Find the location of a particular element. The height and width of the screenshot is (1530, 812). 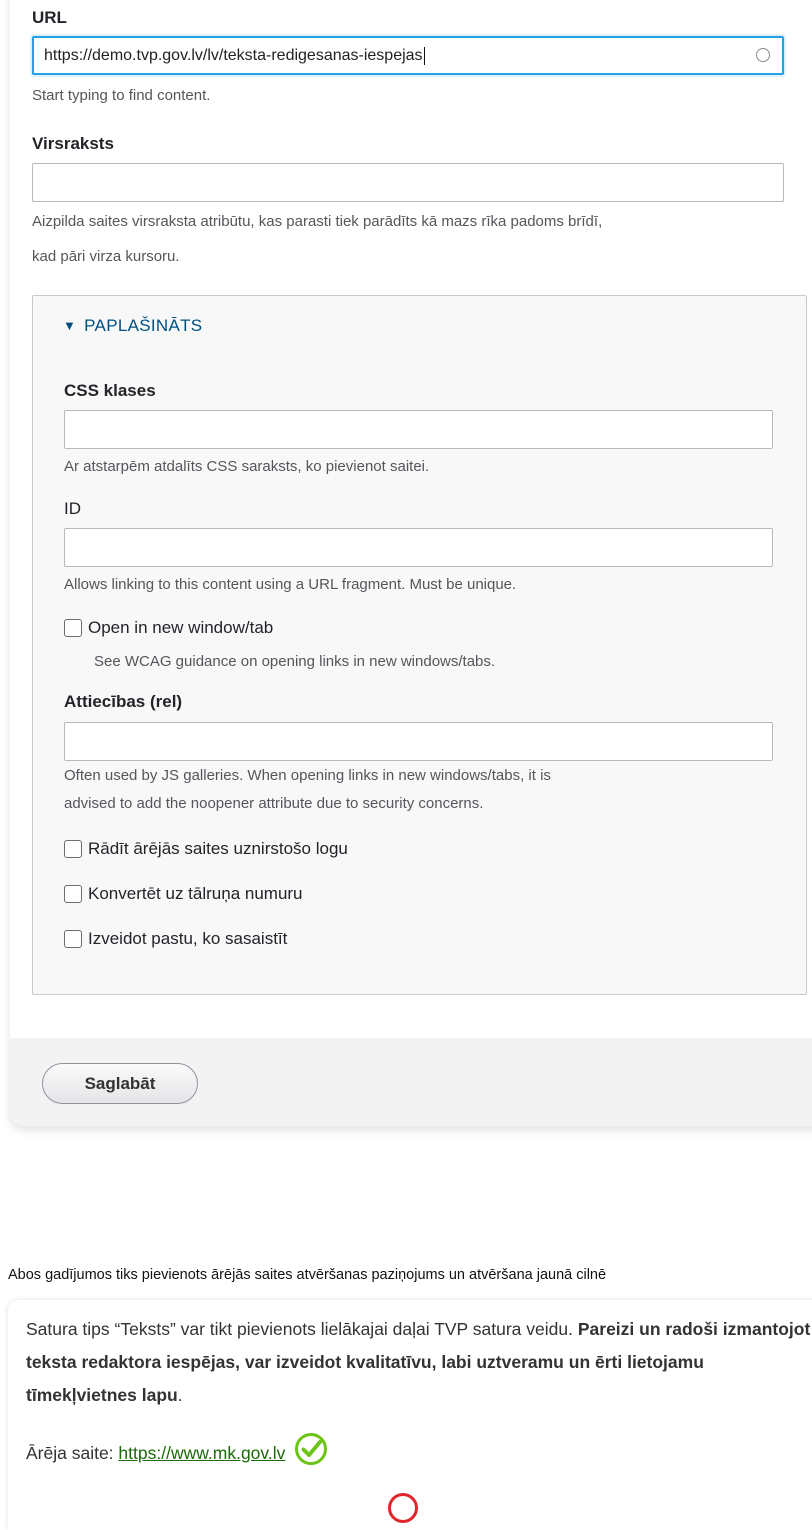

new-window-label: Open in new window/tab is located at coordinates (181, 627).